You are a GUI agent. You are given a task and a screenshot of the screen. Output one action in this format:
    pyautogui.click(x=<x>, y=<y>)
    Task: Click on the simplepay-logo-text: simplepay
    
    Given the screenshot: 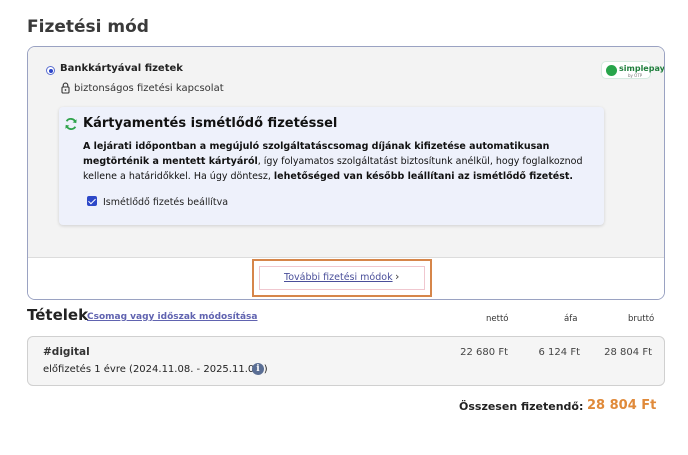 What is the action you would take?
    pyautogui.click(x=642, y=68)
    